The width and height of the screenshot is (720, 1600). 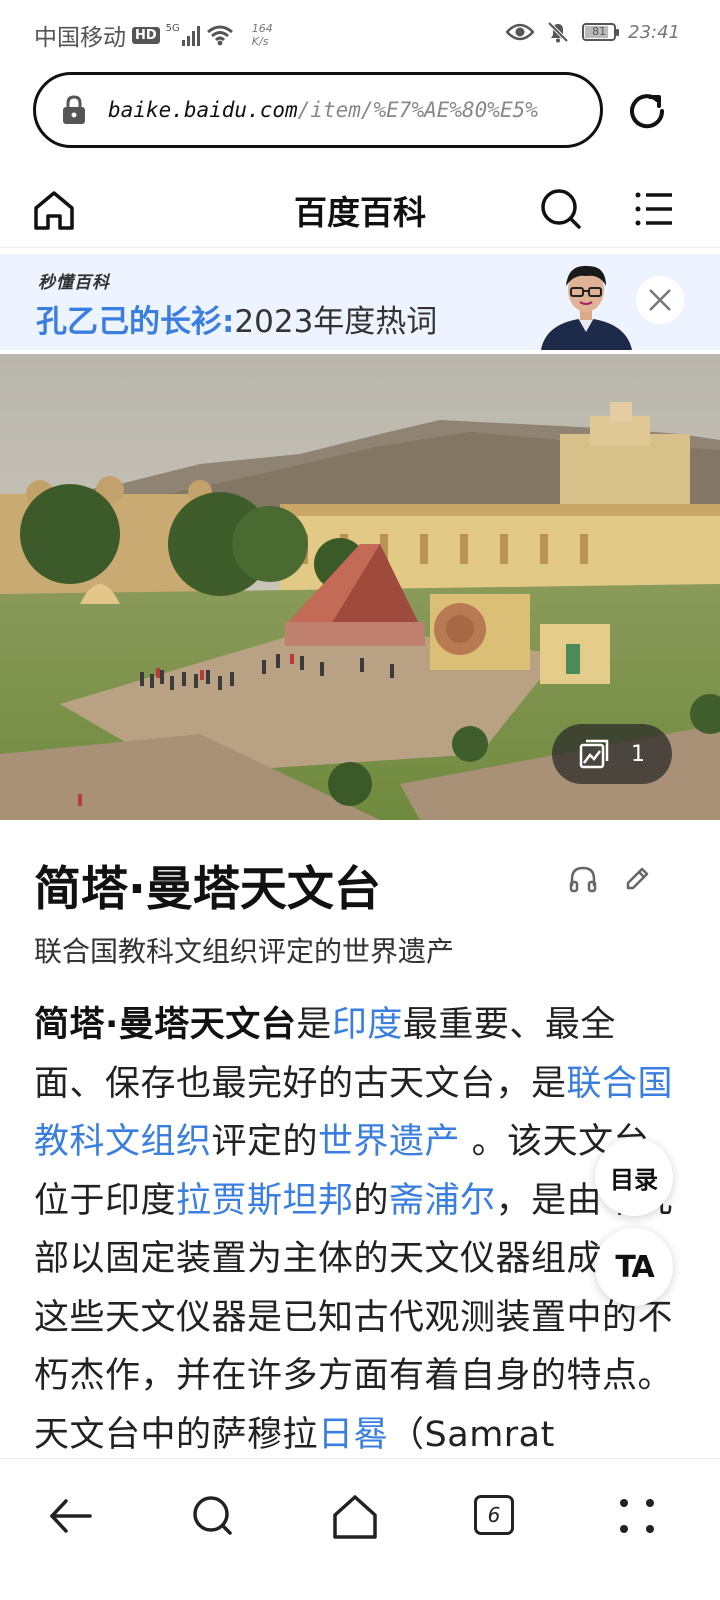 I want to click on tabs-button: 6, so click(x=494, y=1515).